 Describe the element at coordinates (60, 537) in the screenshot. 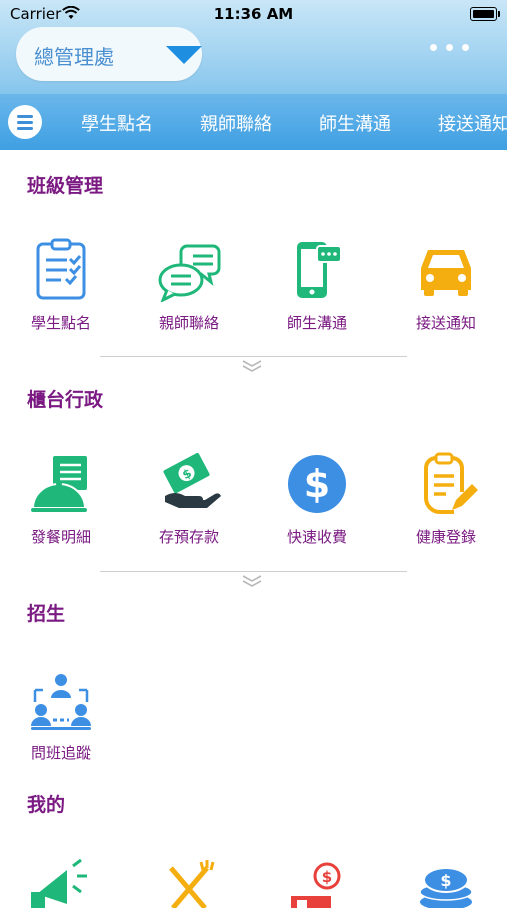

I see `tile-label: 發餐明細` at that location.